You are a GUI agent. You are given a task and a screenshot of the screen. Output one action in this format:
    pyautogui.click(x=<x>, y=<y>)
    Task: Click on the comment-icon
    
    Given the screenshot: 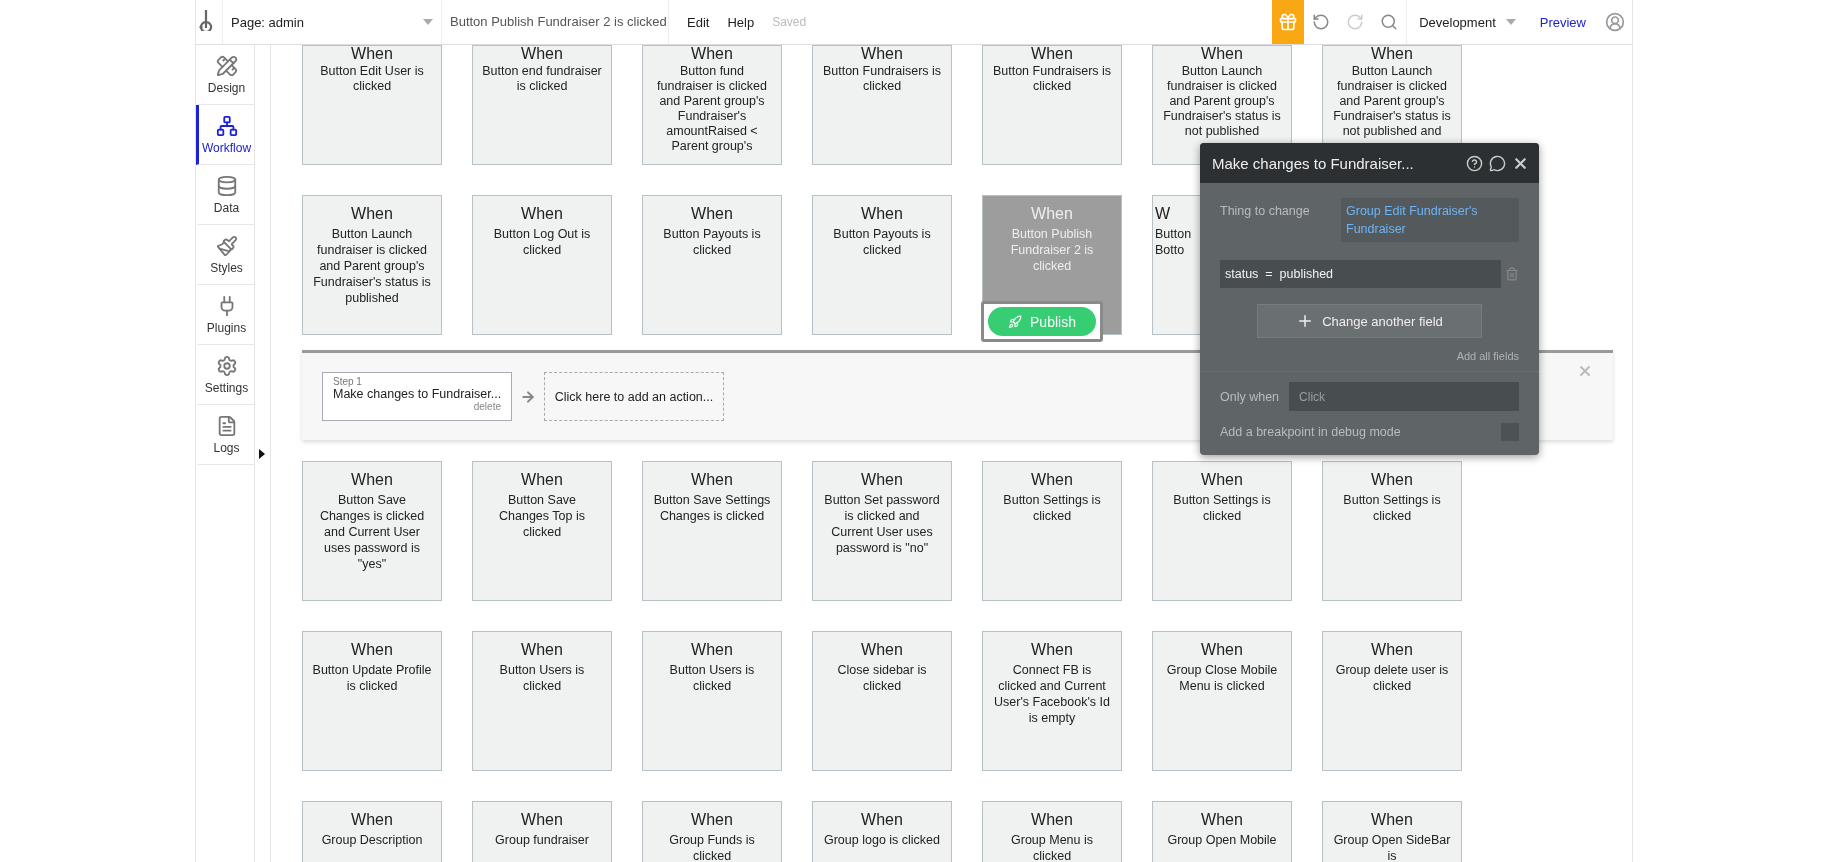 What is the action you would take?
    pyautogui.click(x=1497, y=163)
    